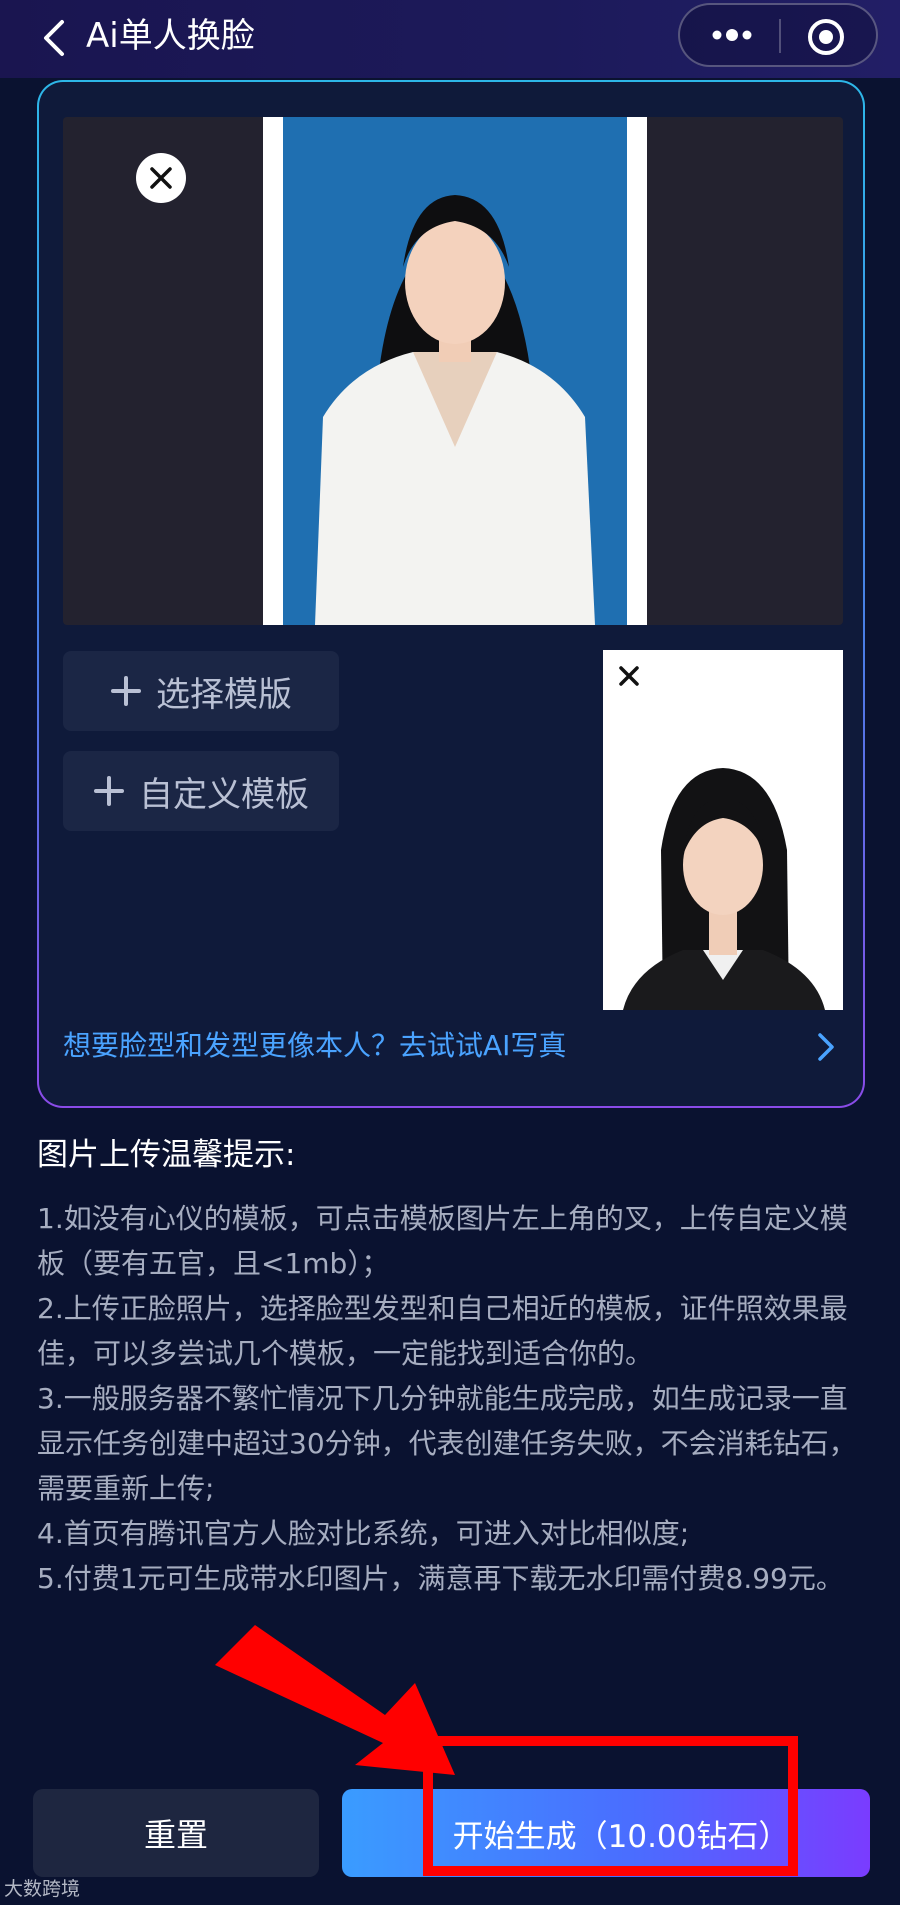 This screenshot has width=900, height=1905. What do you see at coordinates (440, 1578) in the screenshot?
I see `tip-item: 5.付费1元可生成带水印图片，满意再下载无水印需付费8.99元。` at bounding box center [440, 1578].